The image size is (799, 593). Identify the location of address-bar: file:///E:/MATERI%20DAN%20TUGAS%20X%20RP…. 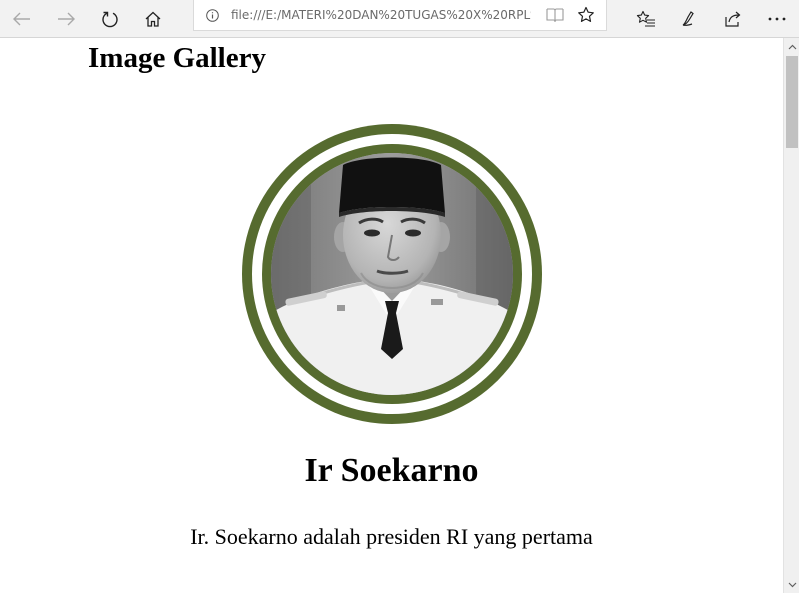
(400, 15).